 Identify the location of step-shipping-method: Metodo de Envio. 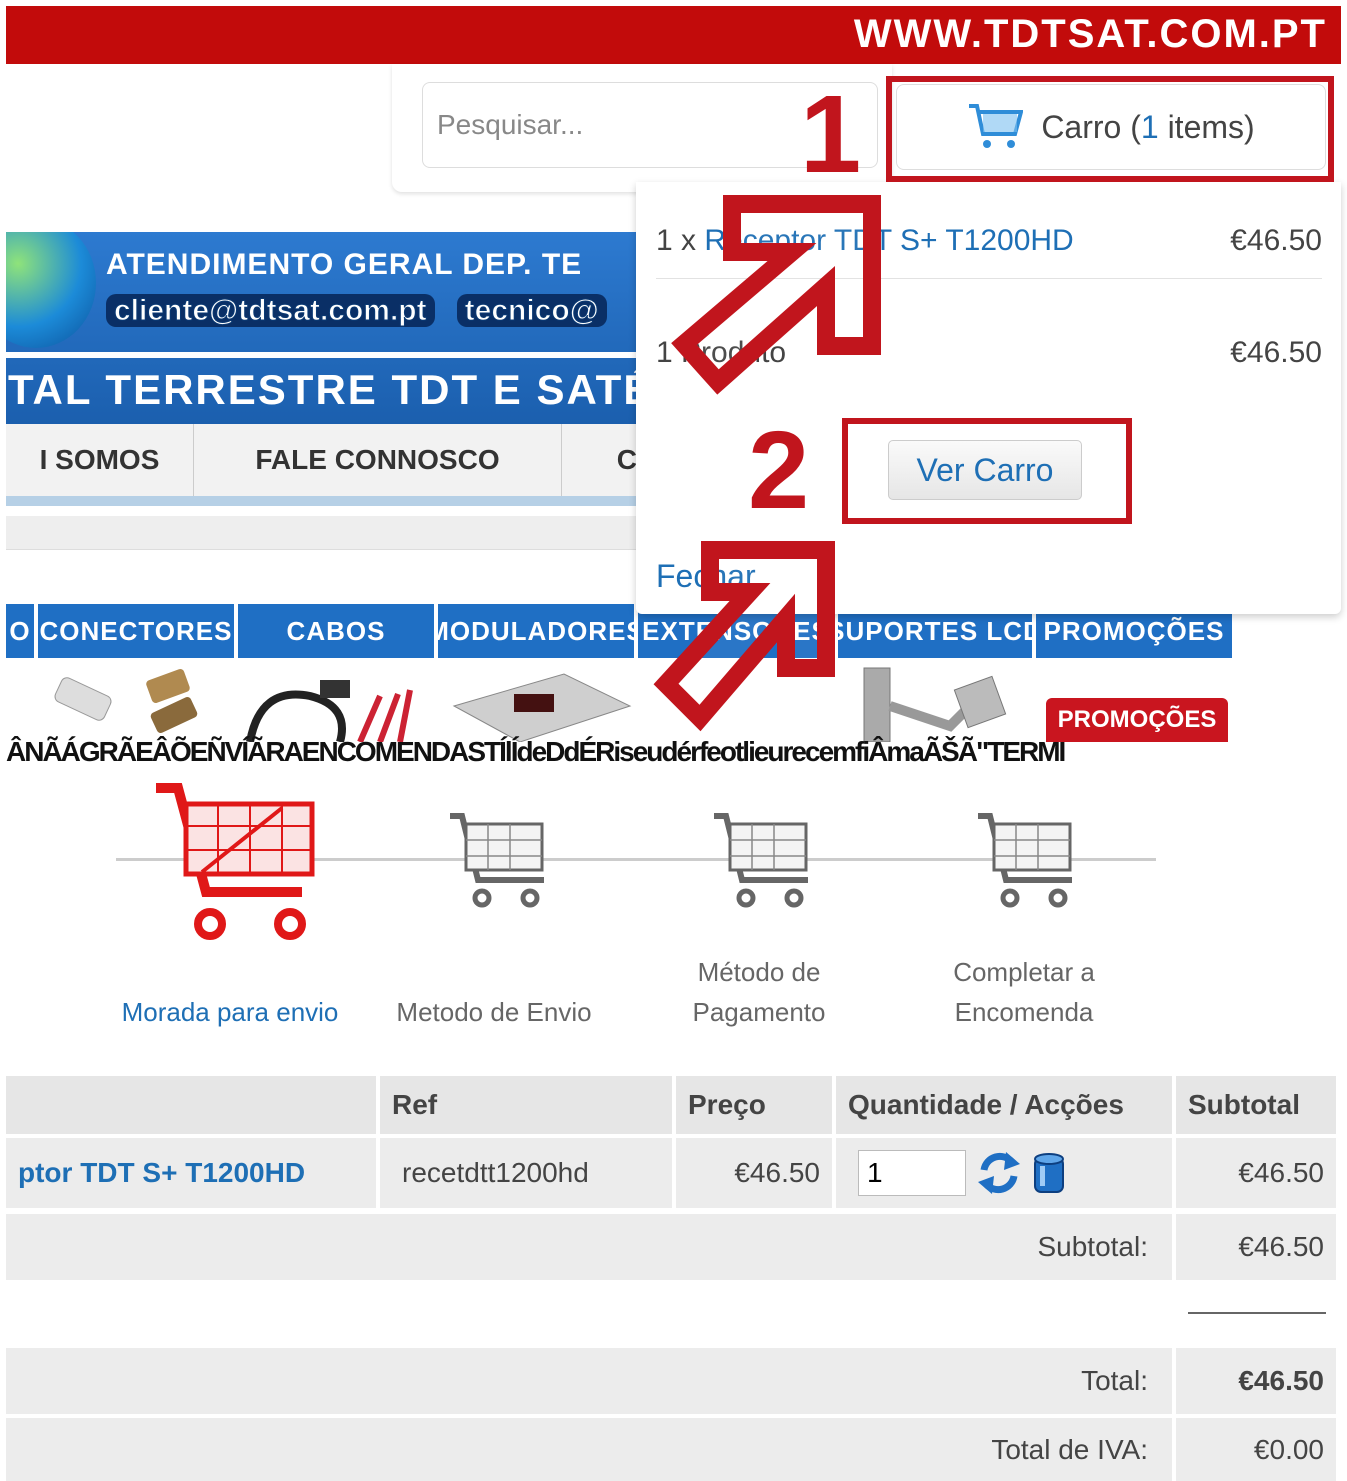
(494, 1012).